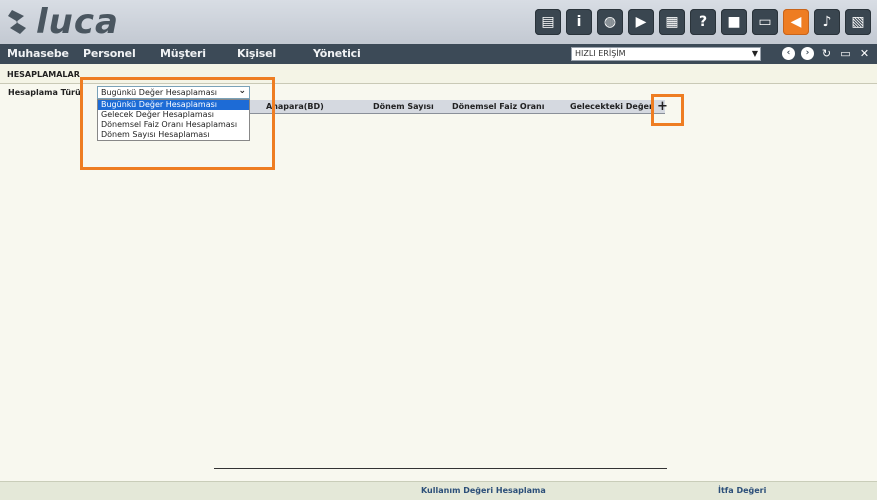 The width and height of the screenshot is (877, 500). Describe the element at coordinates (579, 22) in the screenshot. I see `info-icon: i` at that location.